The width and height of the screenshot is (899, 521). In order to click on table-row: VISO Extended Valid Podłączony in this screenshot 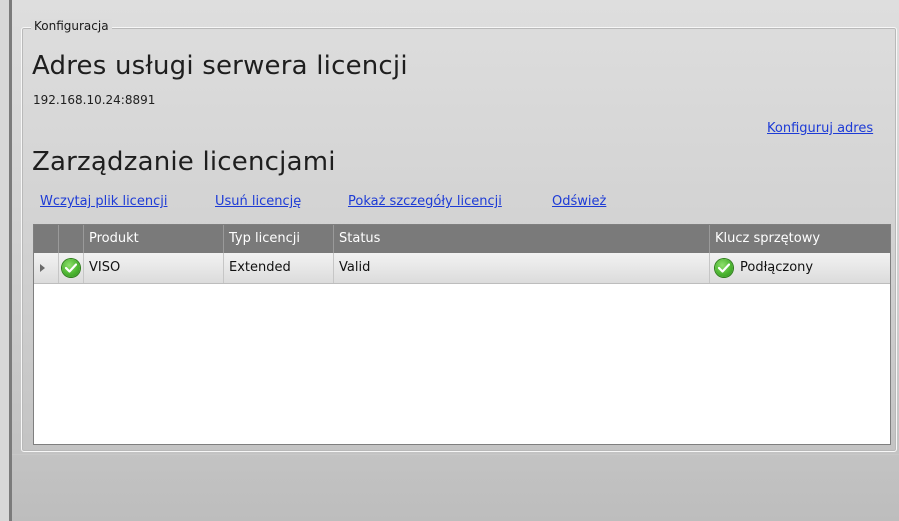, I will do `click(462, 268)`.